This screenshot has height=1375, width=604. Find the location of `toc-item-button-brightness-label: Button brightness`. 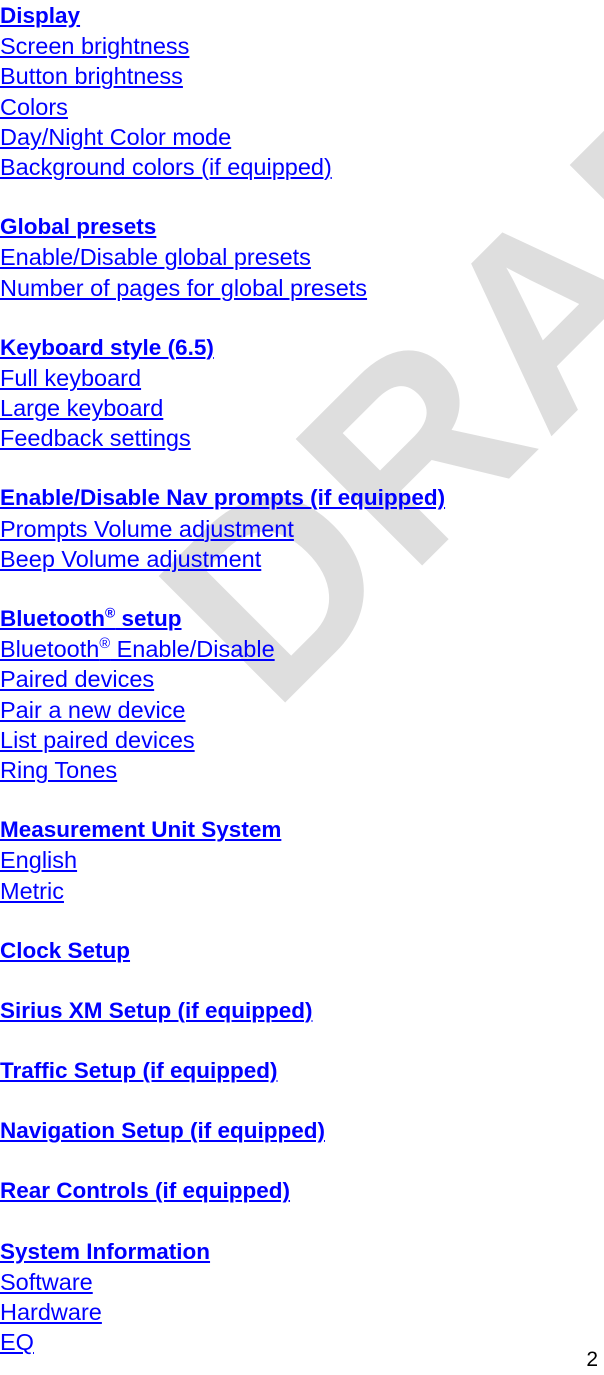

toc-item-button-brightness-label: Button brightness is located at coordinates (91, 76).